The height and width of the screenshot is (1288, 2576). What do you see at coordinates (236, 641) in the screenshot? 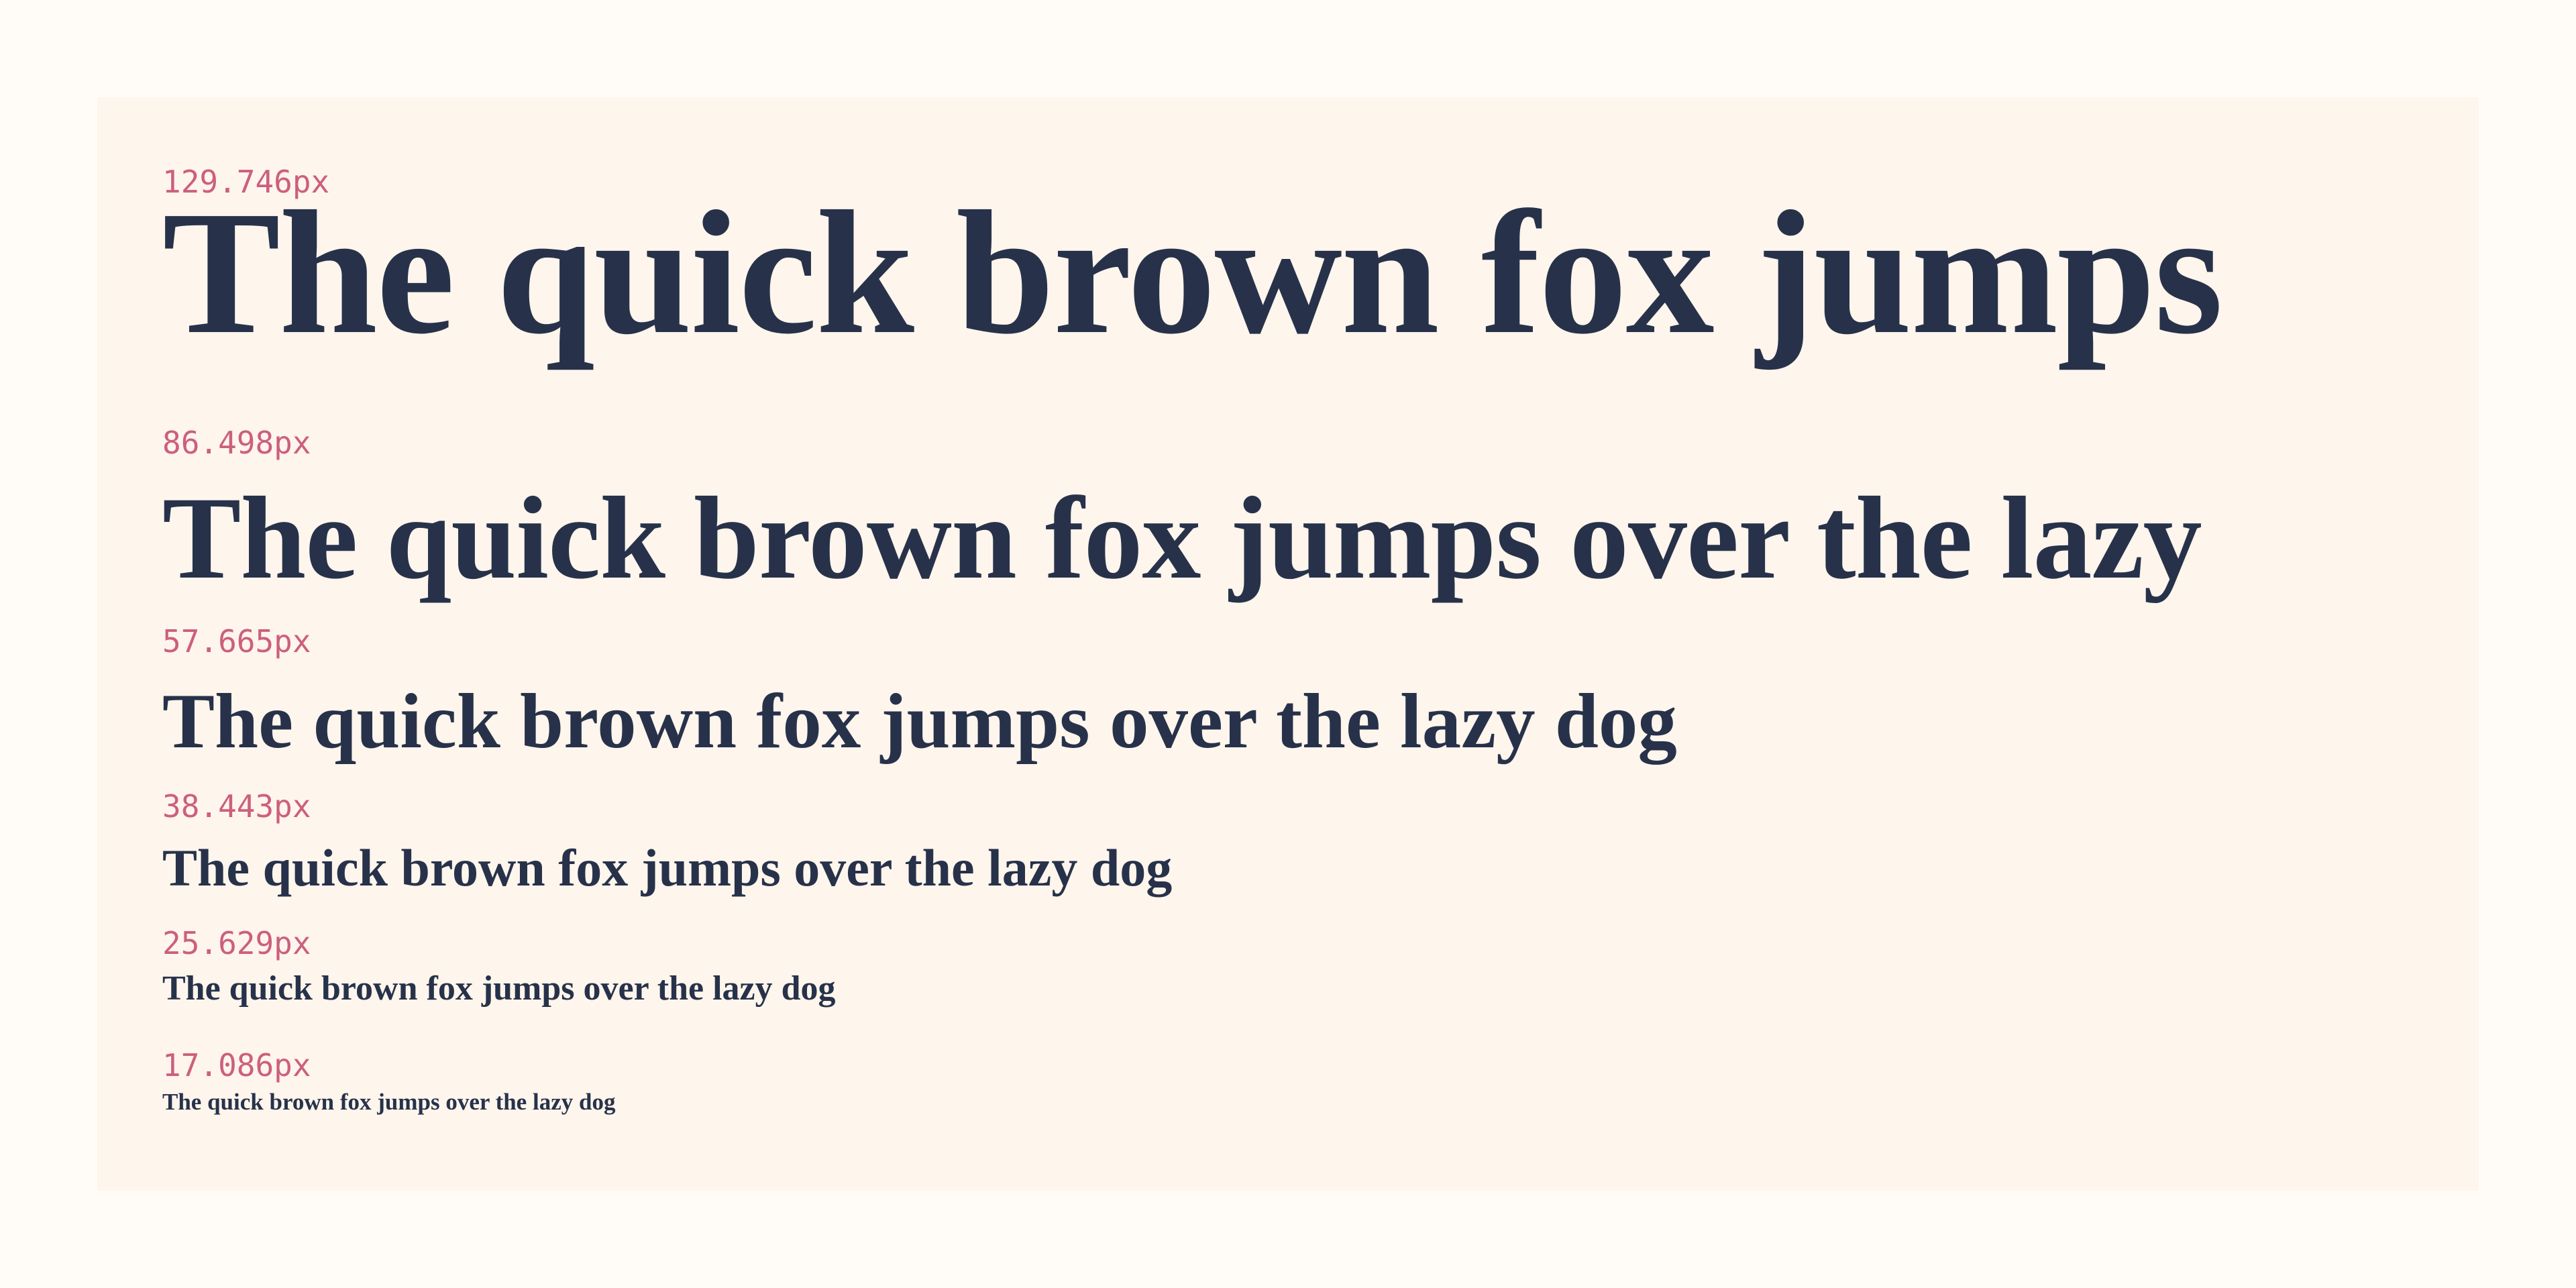
I see `size-label: 57.665px` at bounding box center [236, 641].